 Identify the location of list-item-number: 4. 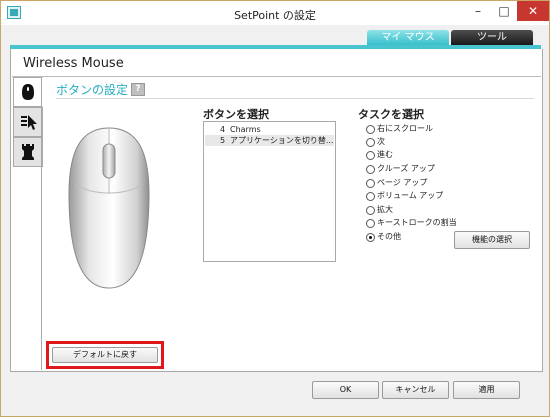
(223, 129).